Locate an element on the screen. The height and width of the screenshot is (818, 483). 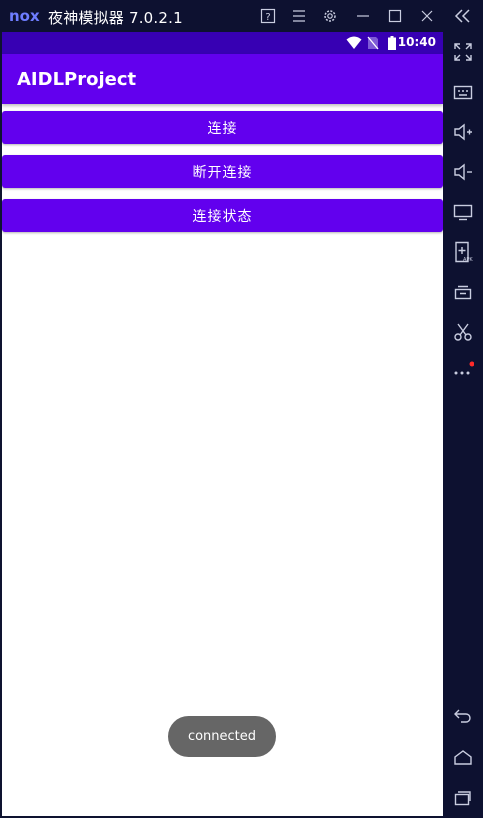
install-apk-icon: APK is located at coordinates (463, 252).